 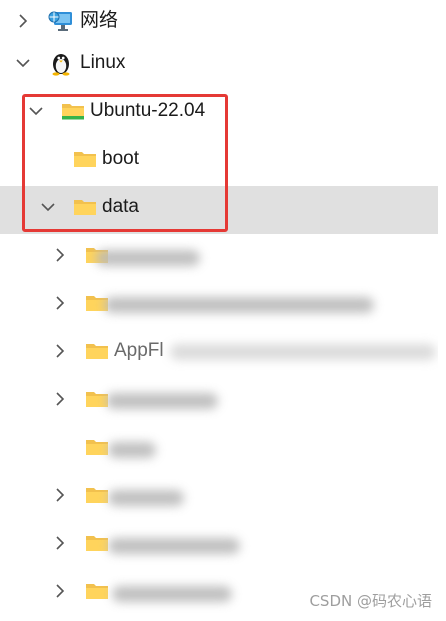 What do you see at coordinates (223, 24) in the screenshot?
I see `tree-item-network: 网络` at bounding box center [223, 24].